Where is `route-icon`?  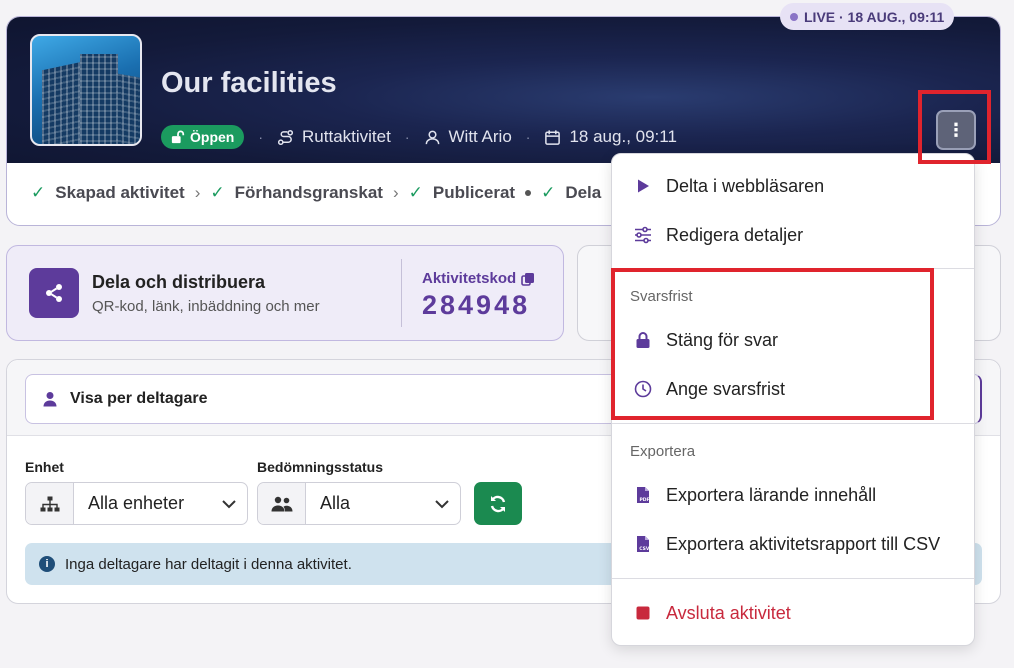
route-icon is located at coordinates (285, 137).